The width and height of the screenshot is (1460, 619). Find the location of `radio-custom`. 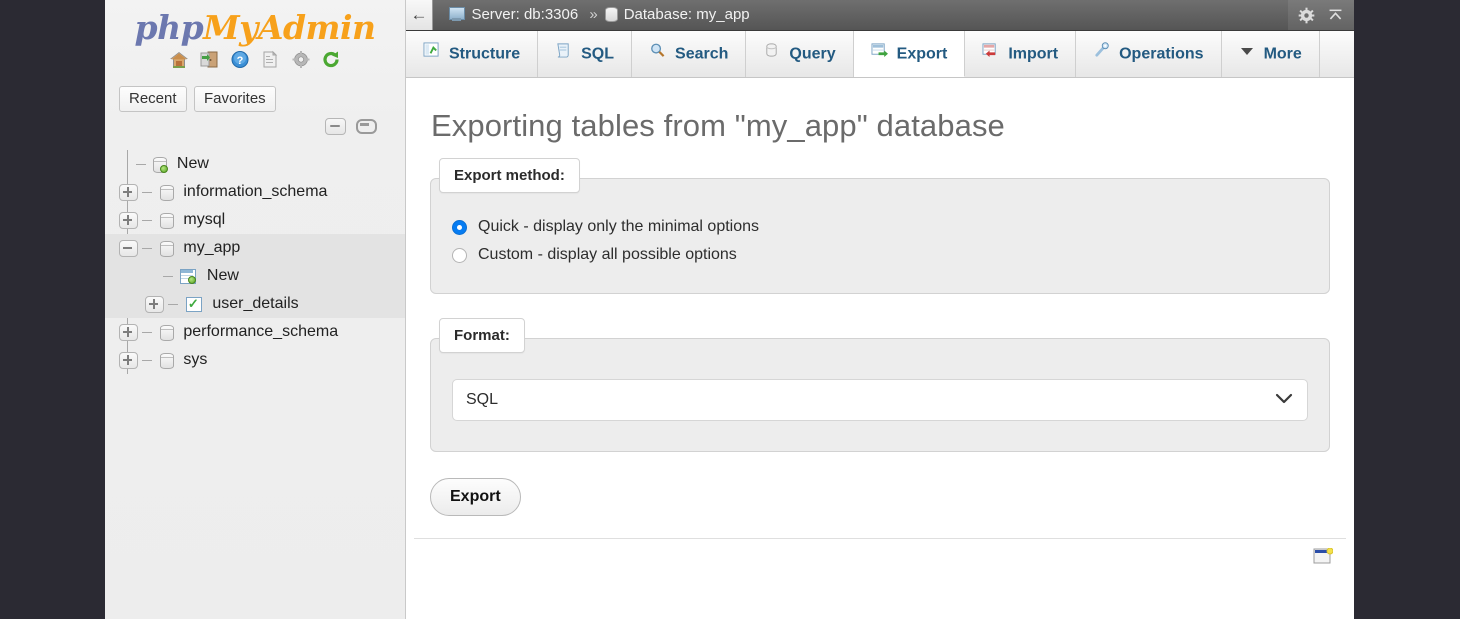

radio-custom is located at coordinates (459, 255).